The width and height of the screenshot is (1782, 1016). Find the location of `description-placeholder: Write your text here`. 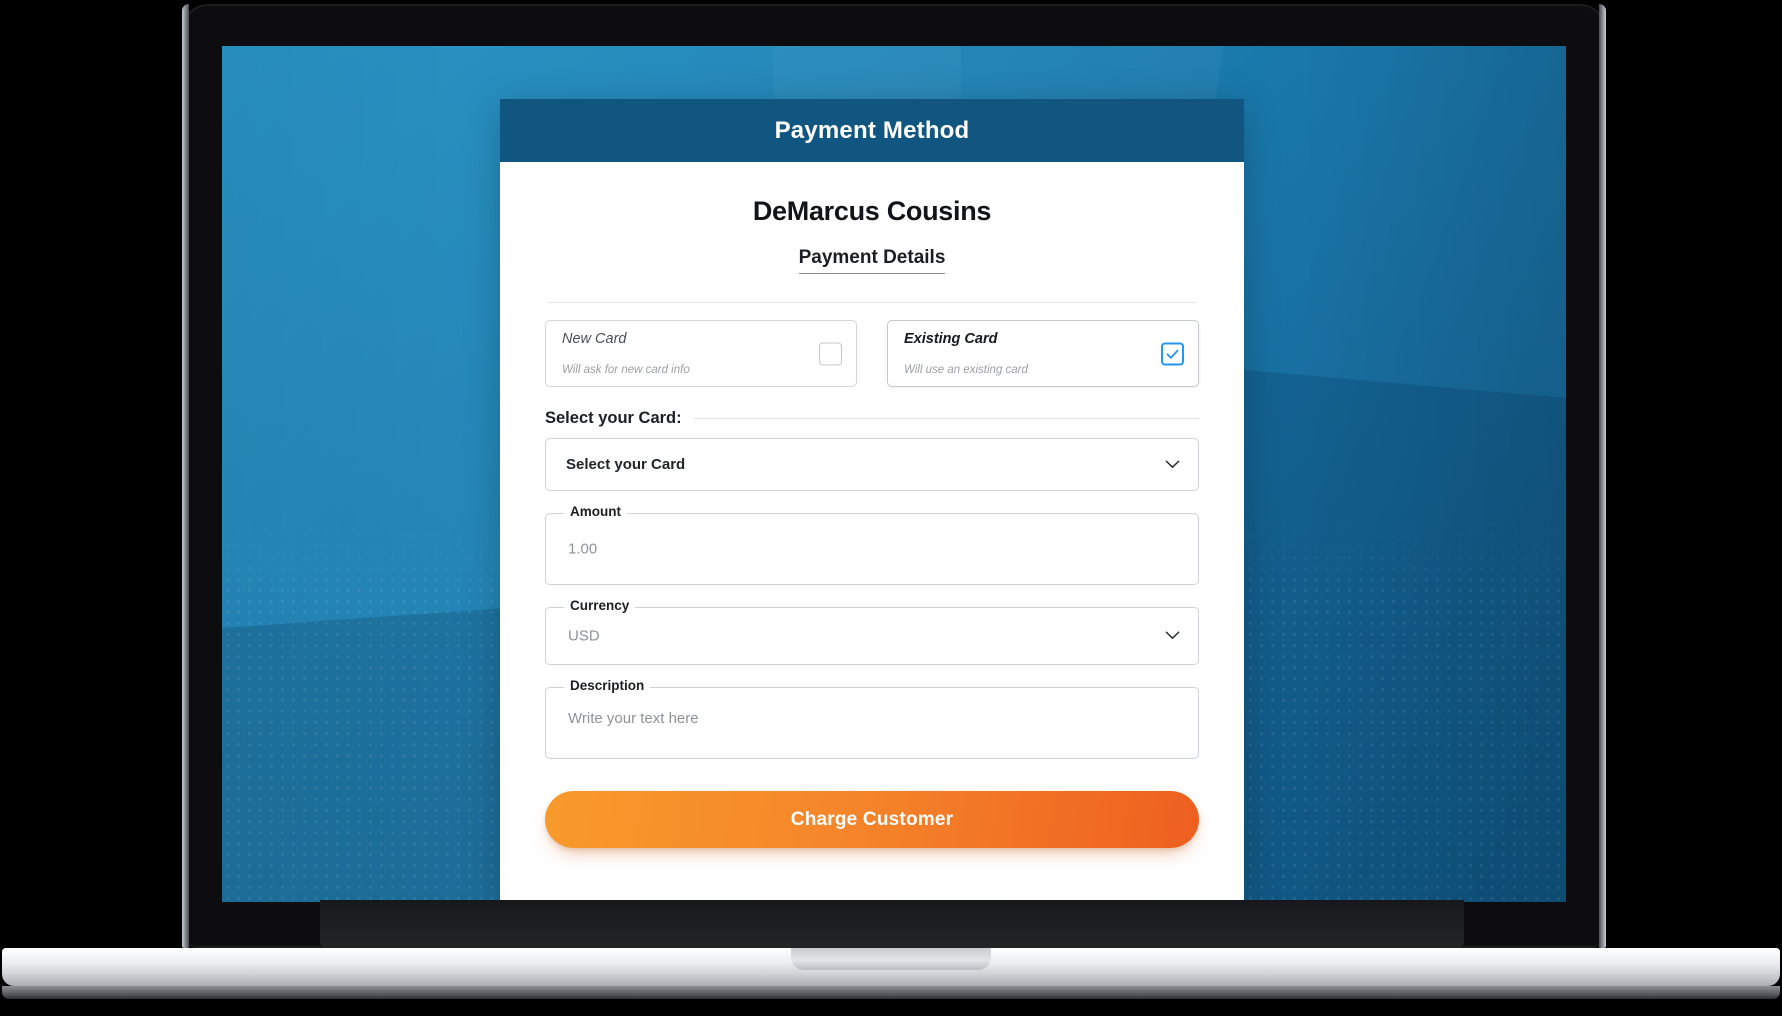

description-placeholder: Write your text here is located at coordinates (633, 718).